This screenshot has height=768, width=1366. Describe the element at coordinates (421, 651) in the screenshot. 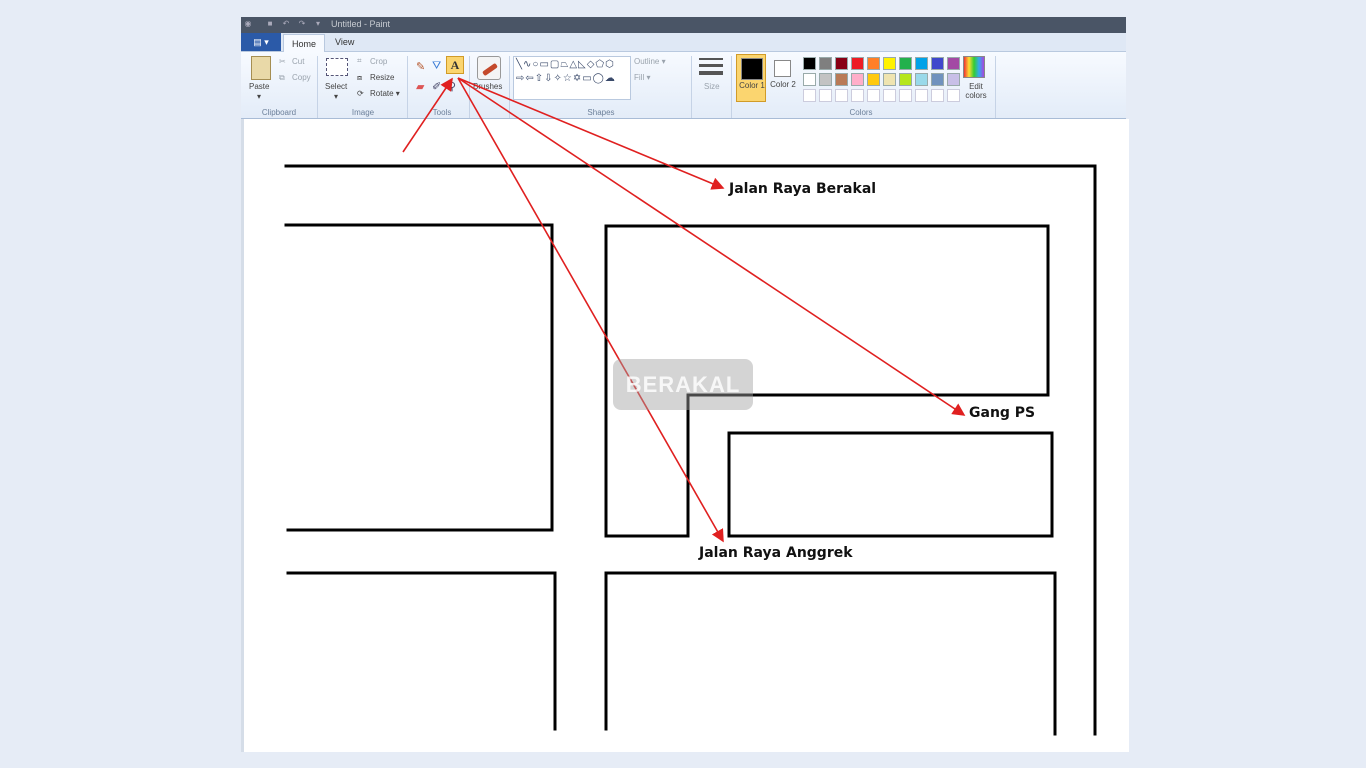

I see `block-bottom-left` at that location.